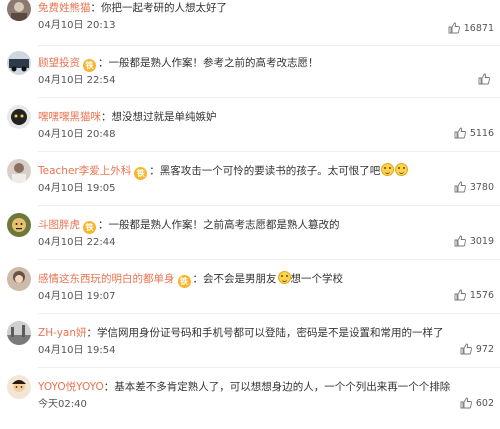 The height and width of the screenshot is (429, 500). I want to click on username-link: 斗图胖虎, so click(59, 225).